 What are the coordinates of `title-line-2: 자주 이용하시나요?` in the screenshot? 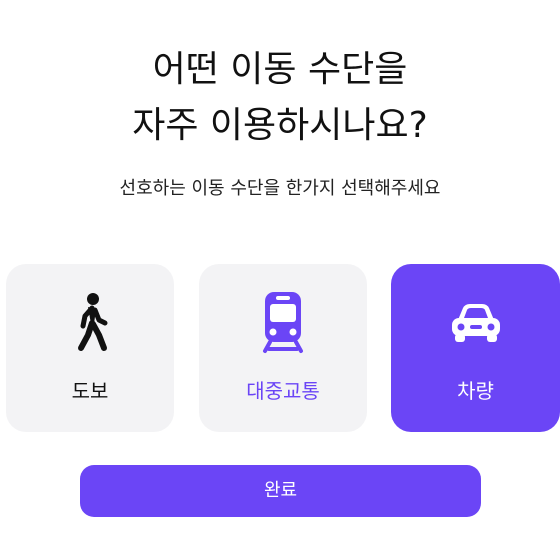 It's located at (280, 125).